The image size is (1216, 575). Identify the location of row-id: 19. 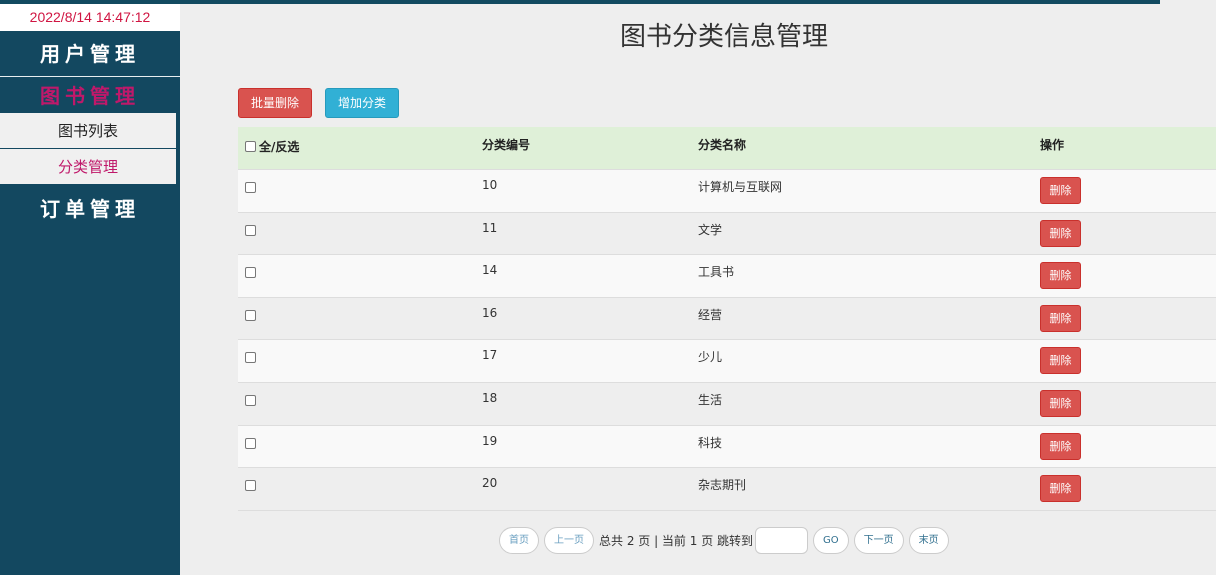
(490, 440).